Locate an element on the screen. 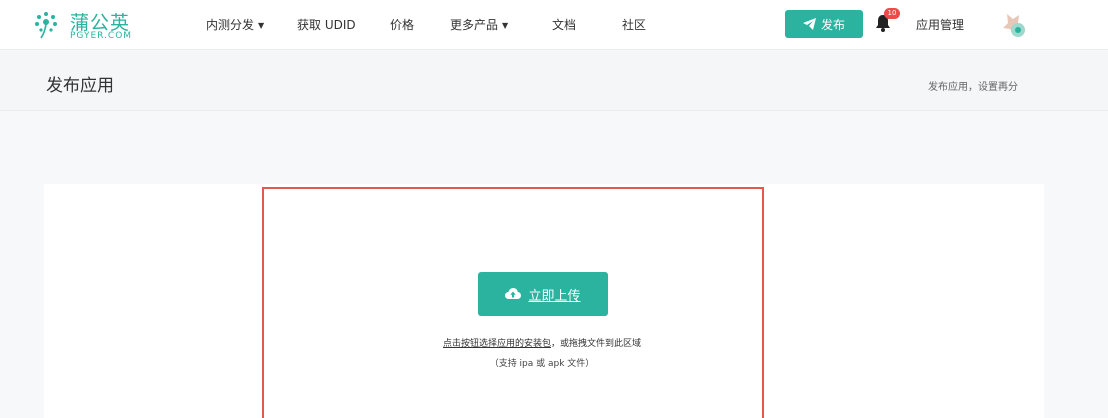 Image resolution: width=1108 pixels, height=418 pixels. upload-hint: 点击按钮选择应用的安装包，或拖拽文件到此区域 is located at coordinates (542, 342).